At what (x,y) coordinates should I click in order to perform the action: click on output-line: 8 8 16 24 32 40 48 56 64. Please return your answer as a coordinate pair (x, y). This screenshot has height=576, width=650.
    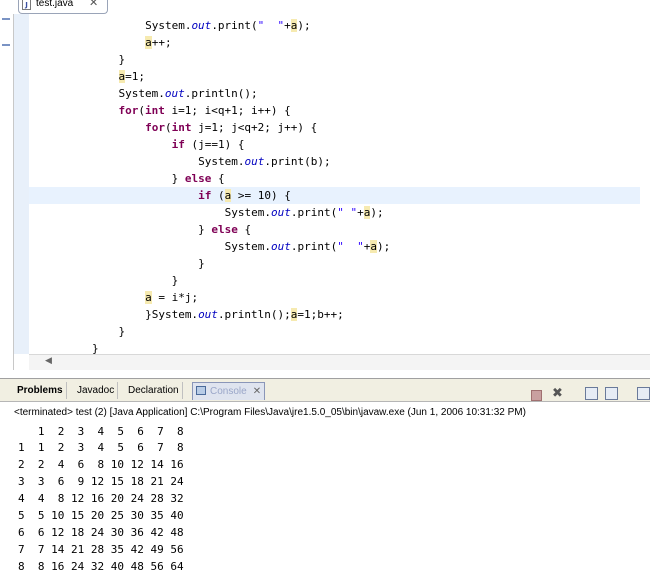
    Looking at the image, I should click on (101, 566).